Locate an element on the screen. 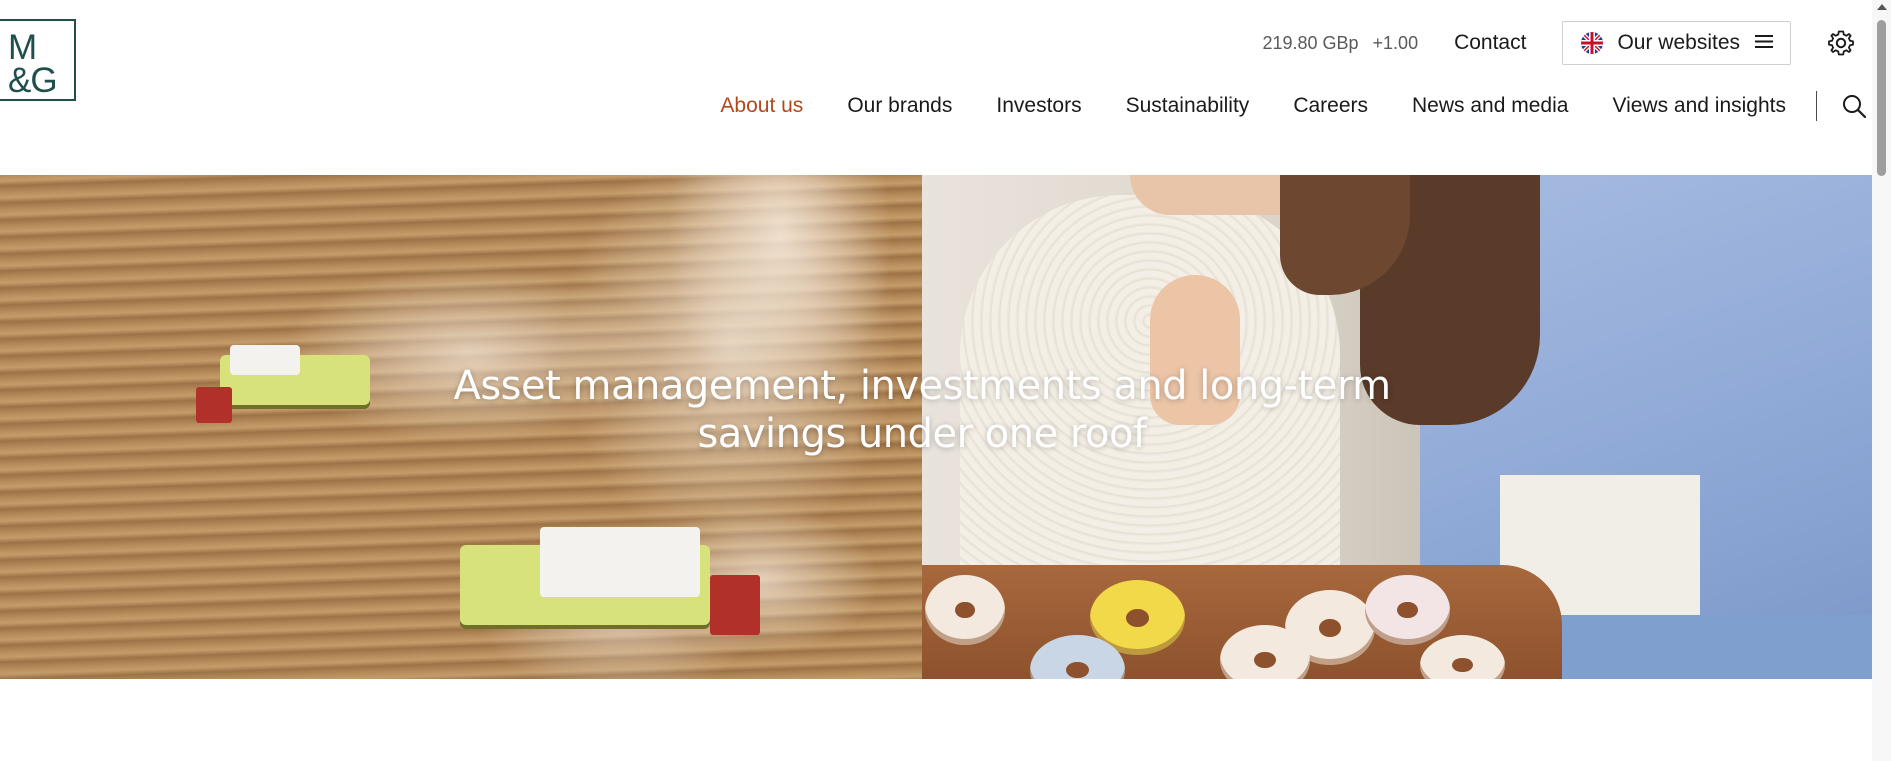 The image size is (1891, 761). nav-divider is located at coordinates (1816, 106).